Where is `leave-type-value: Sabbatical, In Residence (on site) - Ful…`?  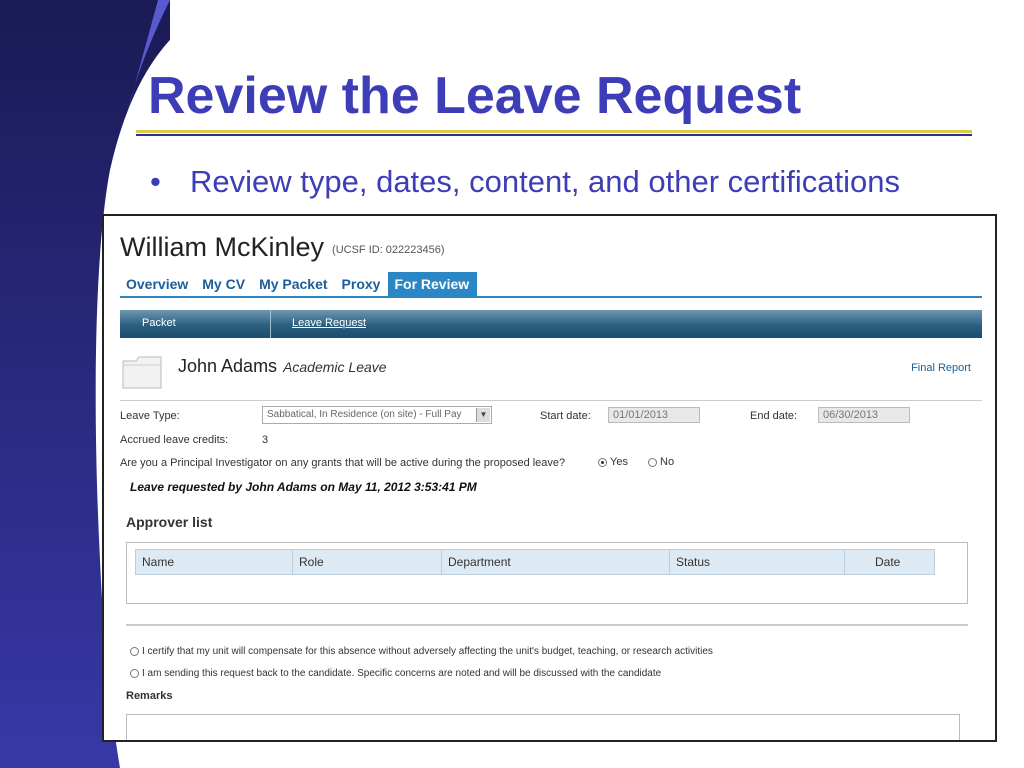 leave-type-value: Sabbatical, In Residence (on site) - Ful… is located at coordinates (364, 414).